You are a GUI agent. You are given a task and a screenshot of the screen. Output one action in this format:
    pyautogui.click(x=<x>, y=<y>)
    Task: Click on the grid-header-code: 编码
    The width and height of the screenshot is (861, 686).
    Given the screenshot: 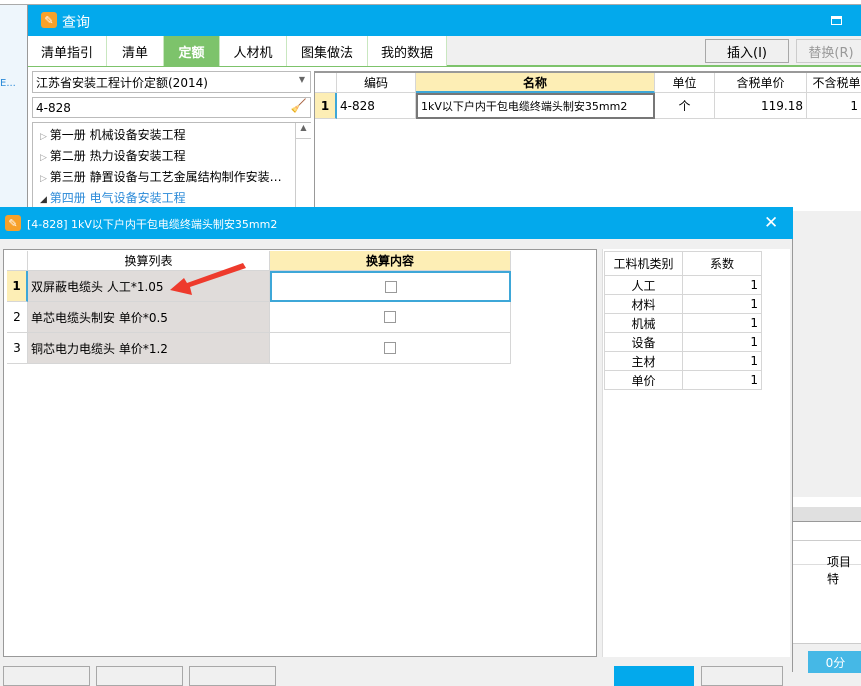 What is the action you would take?
    pyautogui.click(x=376, y=83)
    